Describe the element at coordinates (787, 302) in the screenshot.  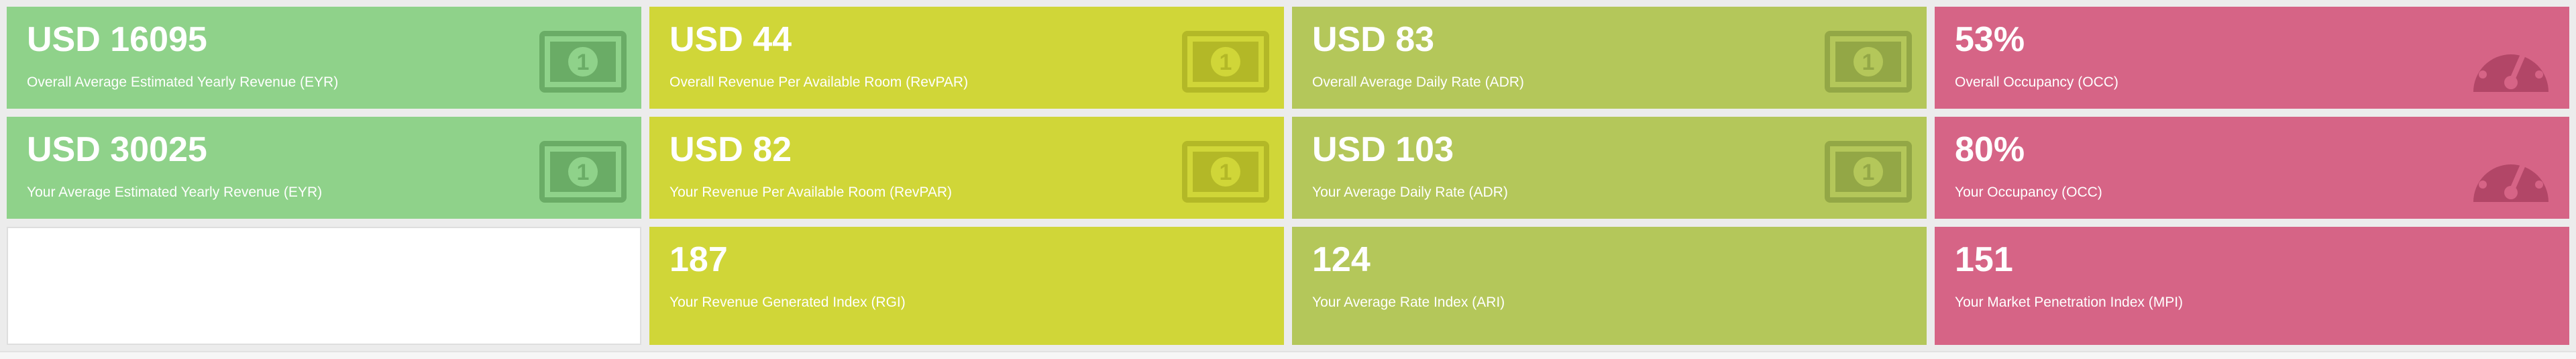
I see `kpi-label: Your Revenue Generated Index (RGI)` at that location.